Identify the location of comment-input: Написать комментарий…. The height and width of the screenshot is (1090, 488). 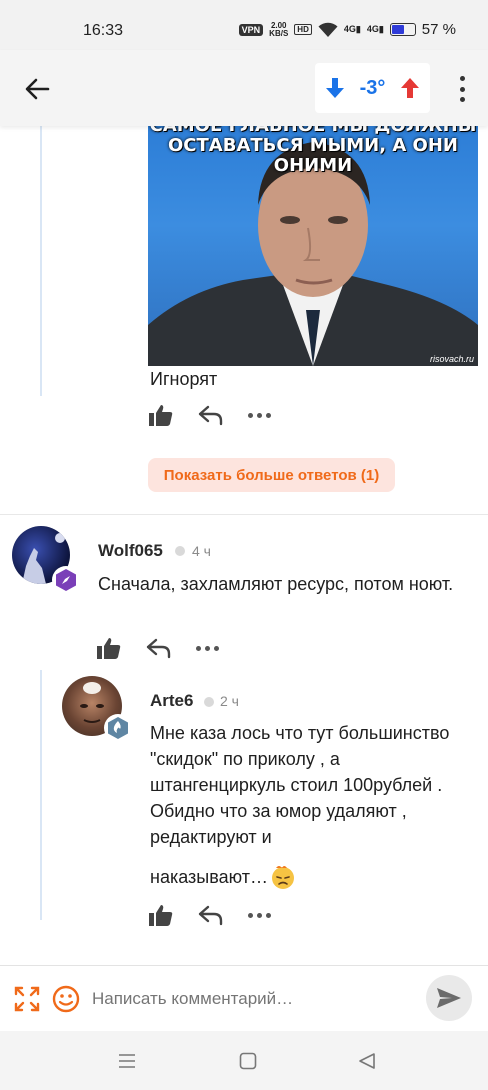
(192, 999).